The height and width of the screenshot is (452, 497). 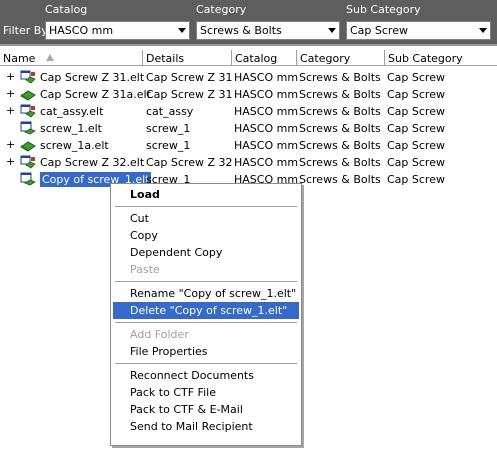 What do you see at coordinates (206, 293) in the screenshot?
I see `menu-item-rename: Rename "Copy of screw_1.elt"` at bounding box center [206, 293].